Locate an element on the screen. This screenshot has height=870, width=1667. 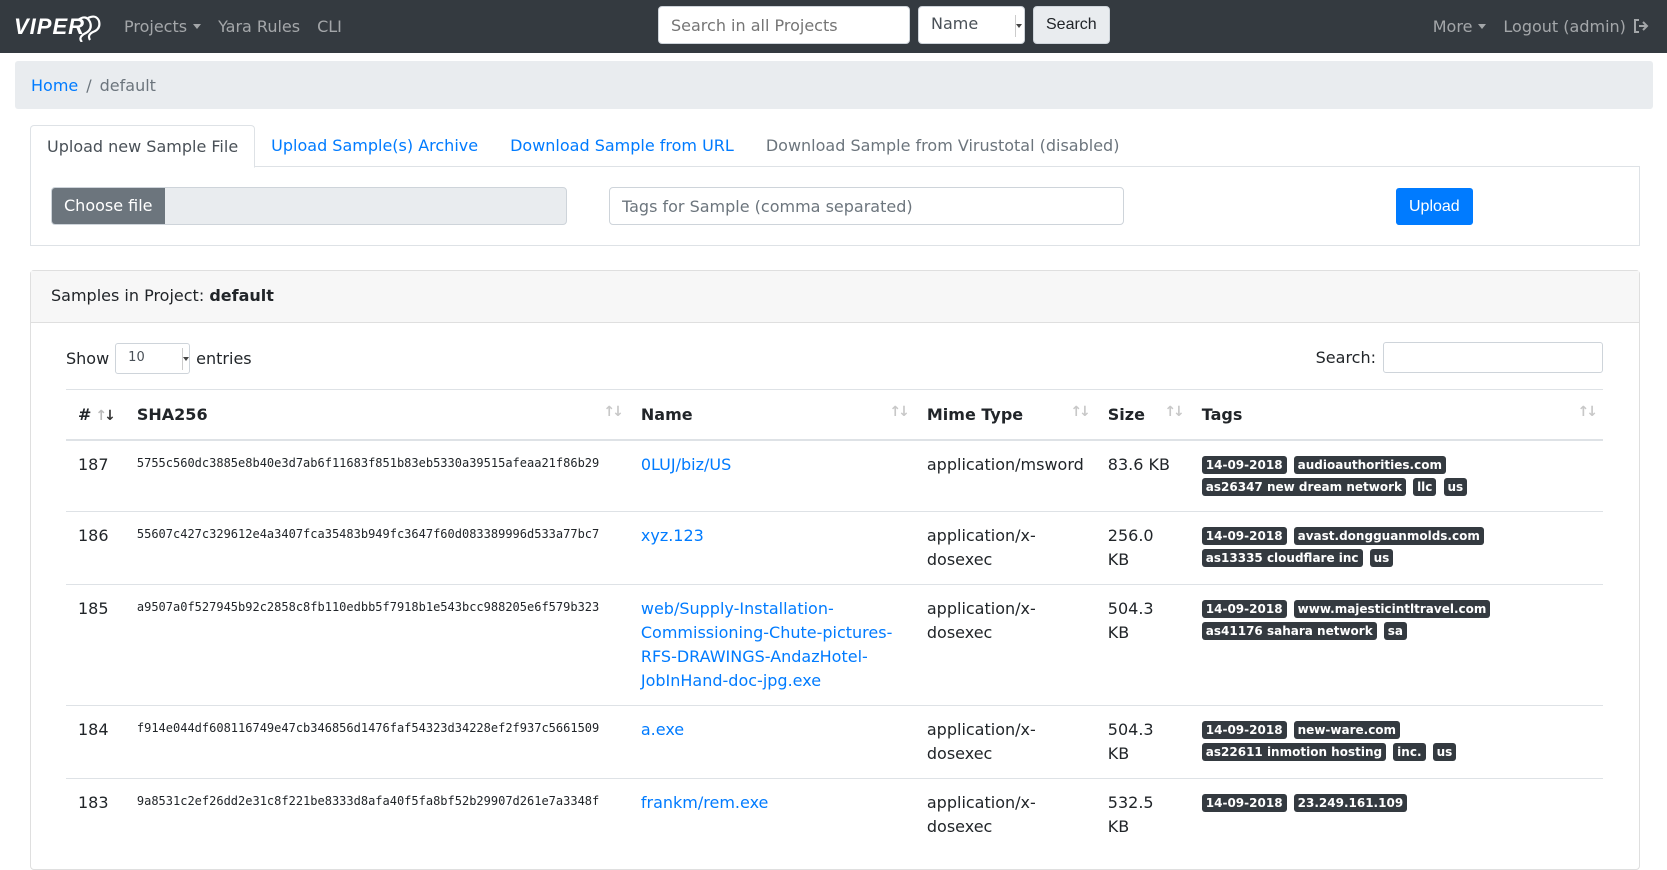
logout-label: Logout (admin) is located at coordinates (1564, 26).